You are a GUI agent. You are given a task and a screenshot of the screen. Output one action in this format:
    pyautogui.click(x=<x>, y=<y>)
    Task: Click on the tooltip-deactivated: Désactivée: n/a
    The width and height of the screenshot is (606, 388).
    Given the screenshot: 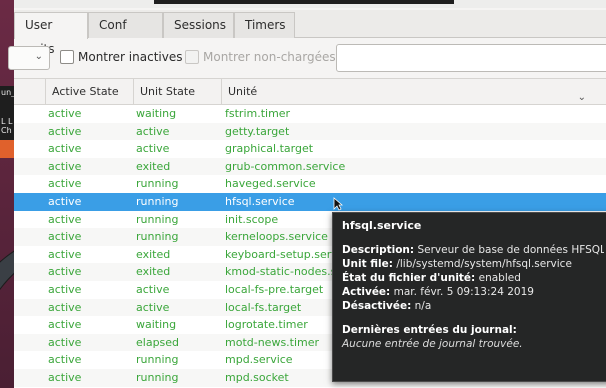 What is the action you would take?
    pyautogui.click(x=387, y=306)
    